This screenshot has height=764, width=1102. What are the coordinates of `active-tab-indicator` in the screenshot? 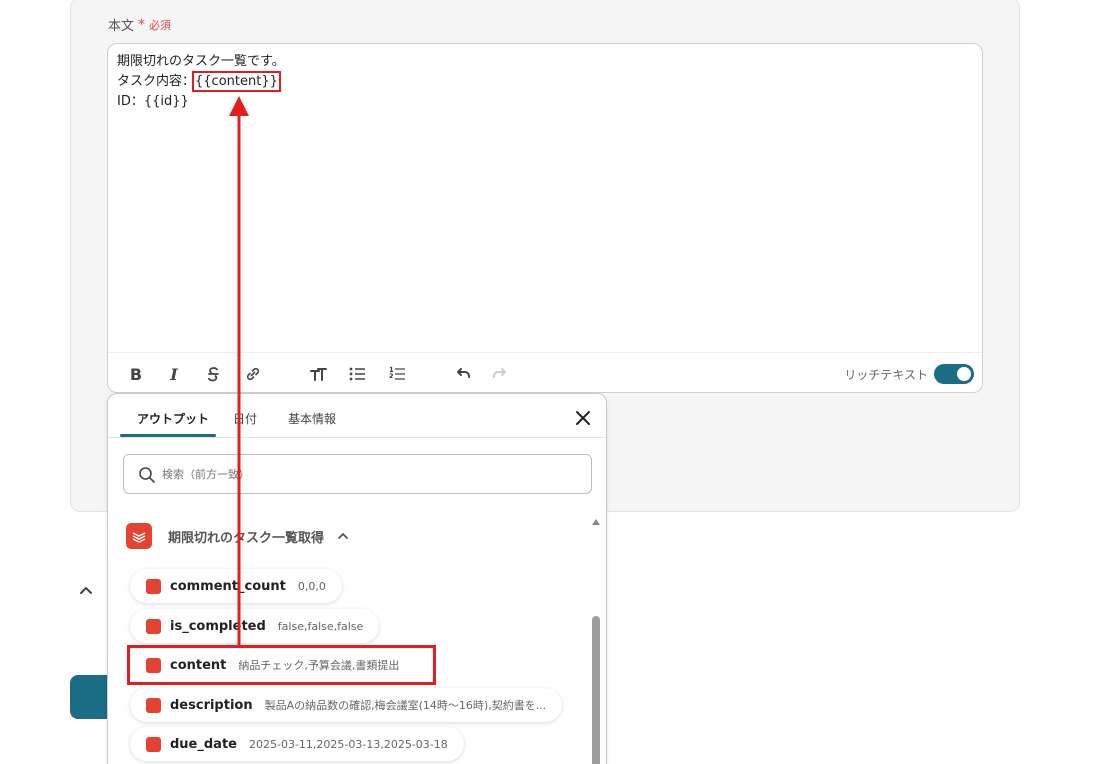 It's located at (168, 435).